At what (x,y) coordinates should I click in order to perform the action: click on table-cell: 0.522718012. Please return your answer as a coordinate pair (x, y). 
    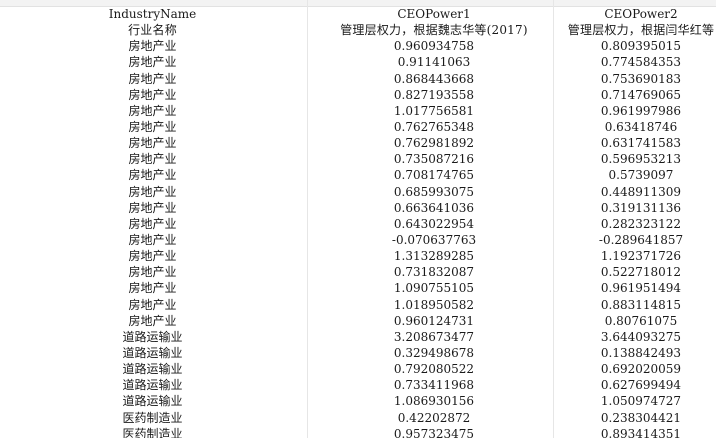
    Looking at the image, I should click on (636, 272).